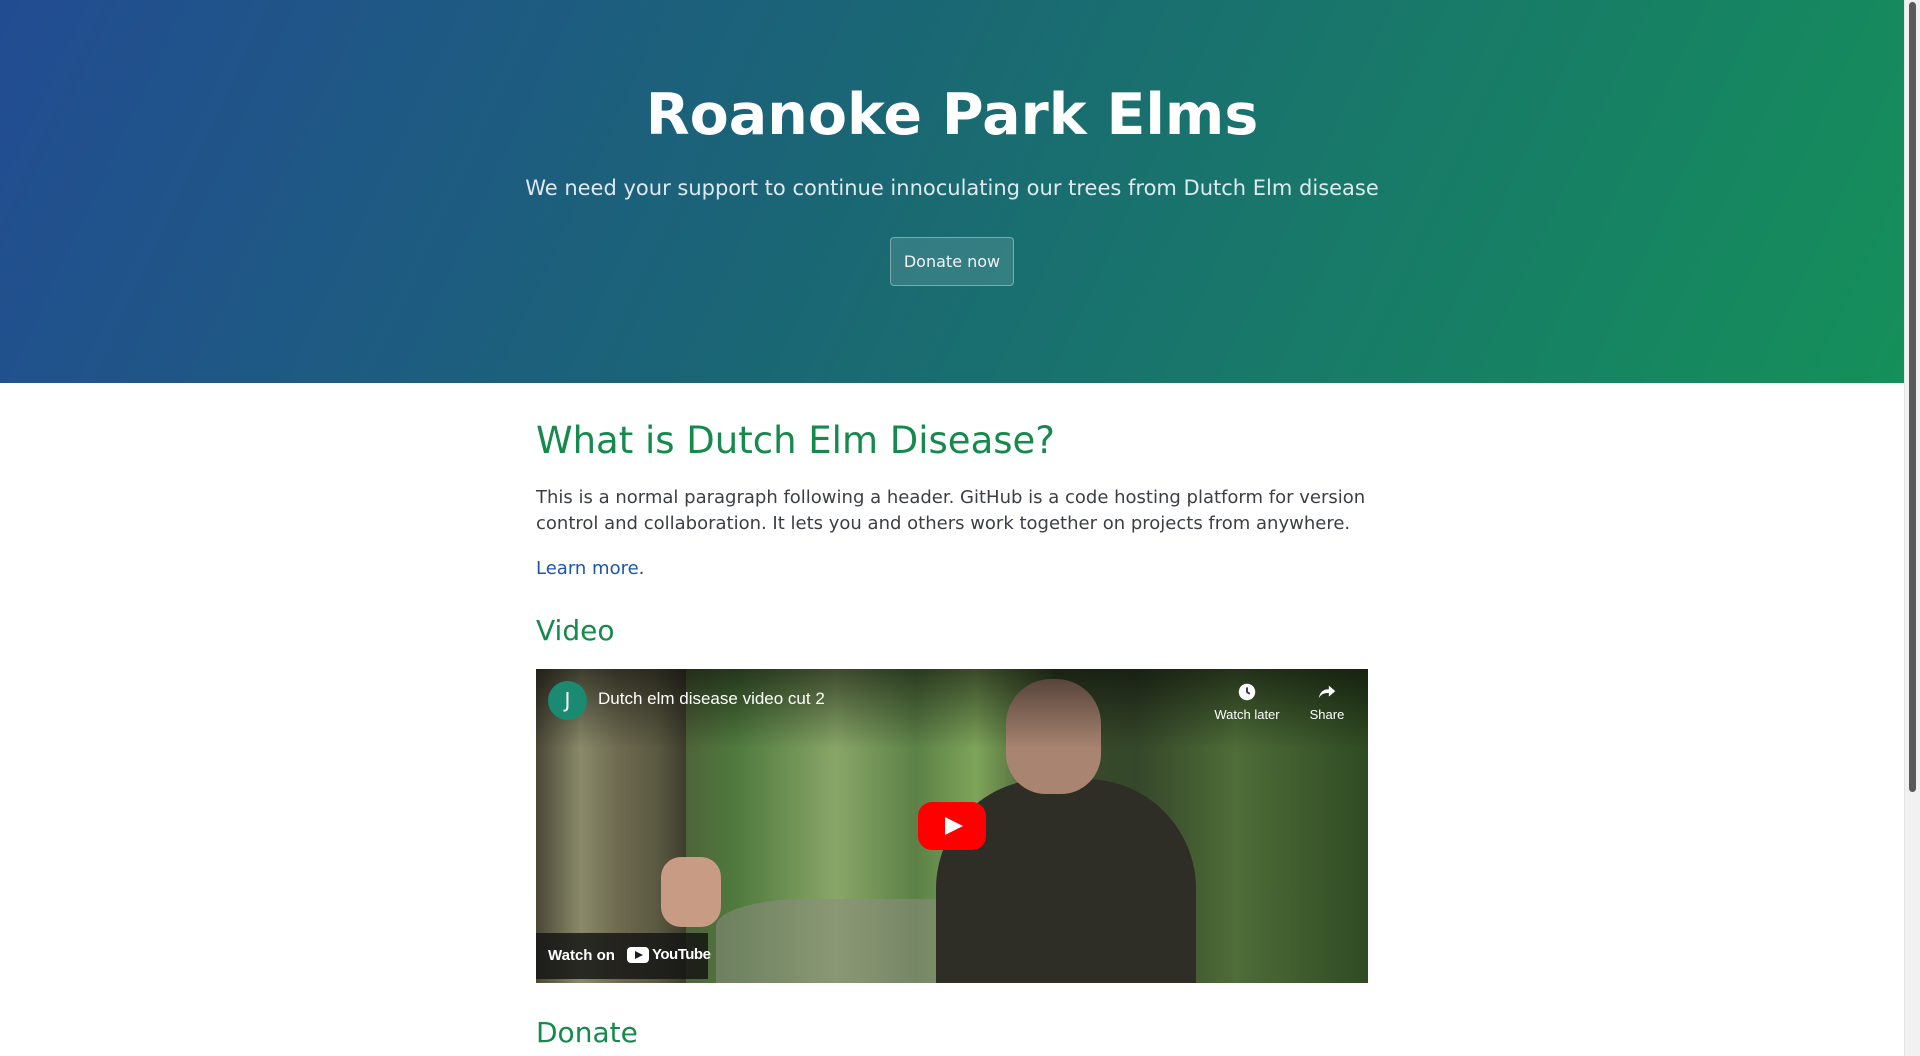 The height and width of the screenshot is (1056, 1920). I want to click on donate-heading: Donate, so click(587, 1032).